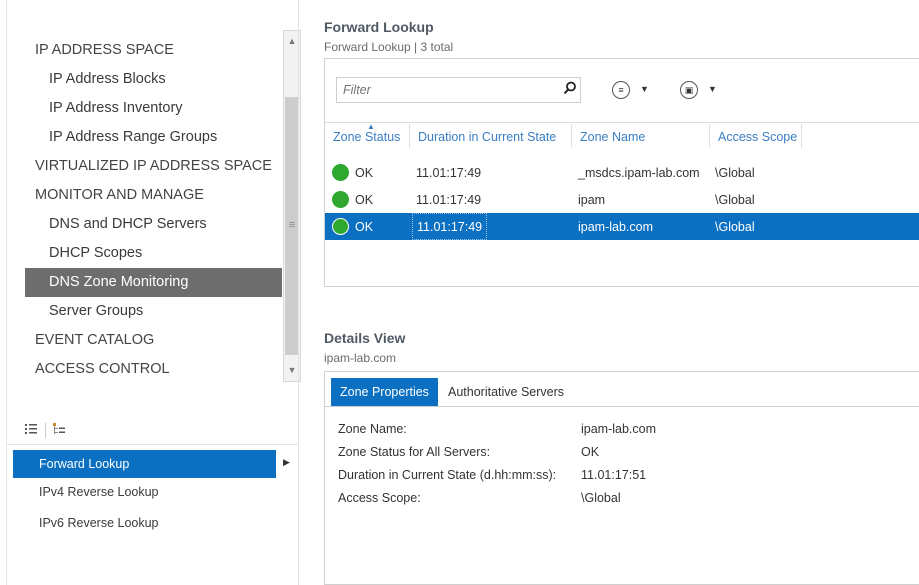 This screenshot has height=585, width=919. I want to click on cell-zone-name: ipam-lab.com, so click(616, 227).